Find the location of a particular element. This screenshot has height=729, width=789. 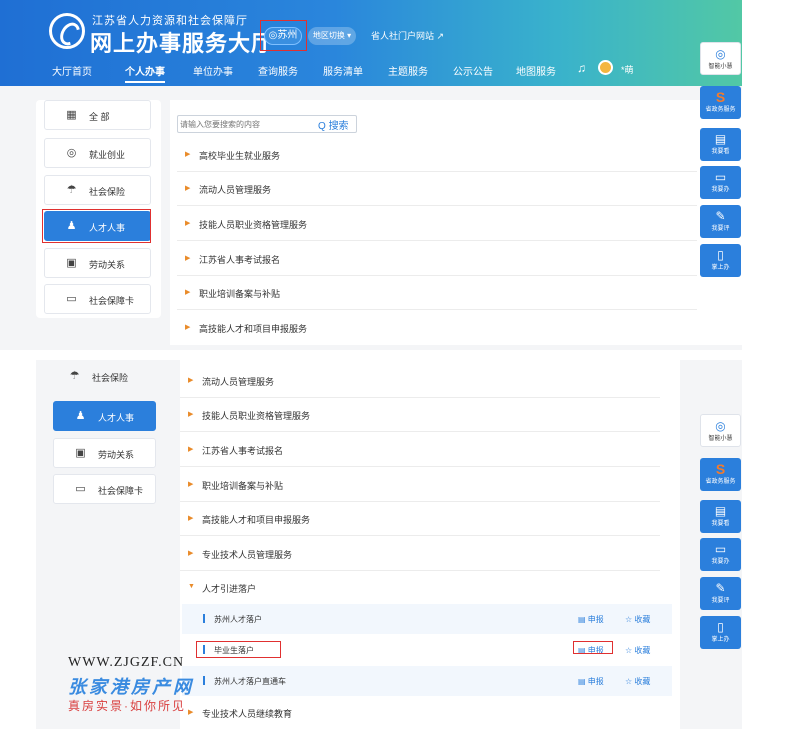

bell-icon: ♫ is located at coordinates (581, 68).